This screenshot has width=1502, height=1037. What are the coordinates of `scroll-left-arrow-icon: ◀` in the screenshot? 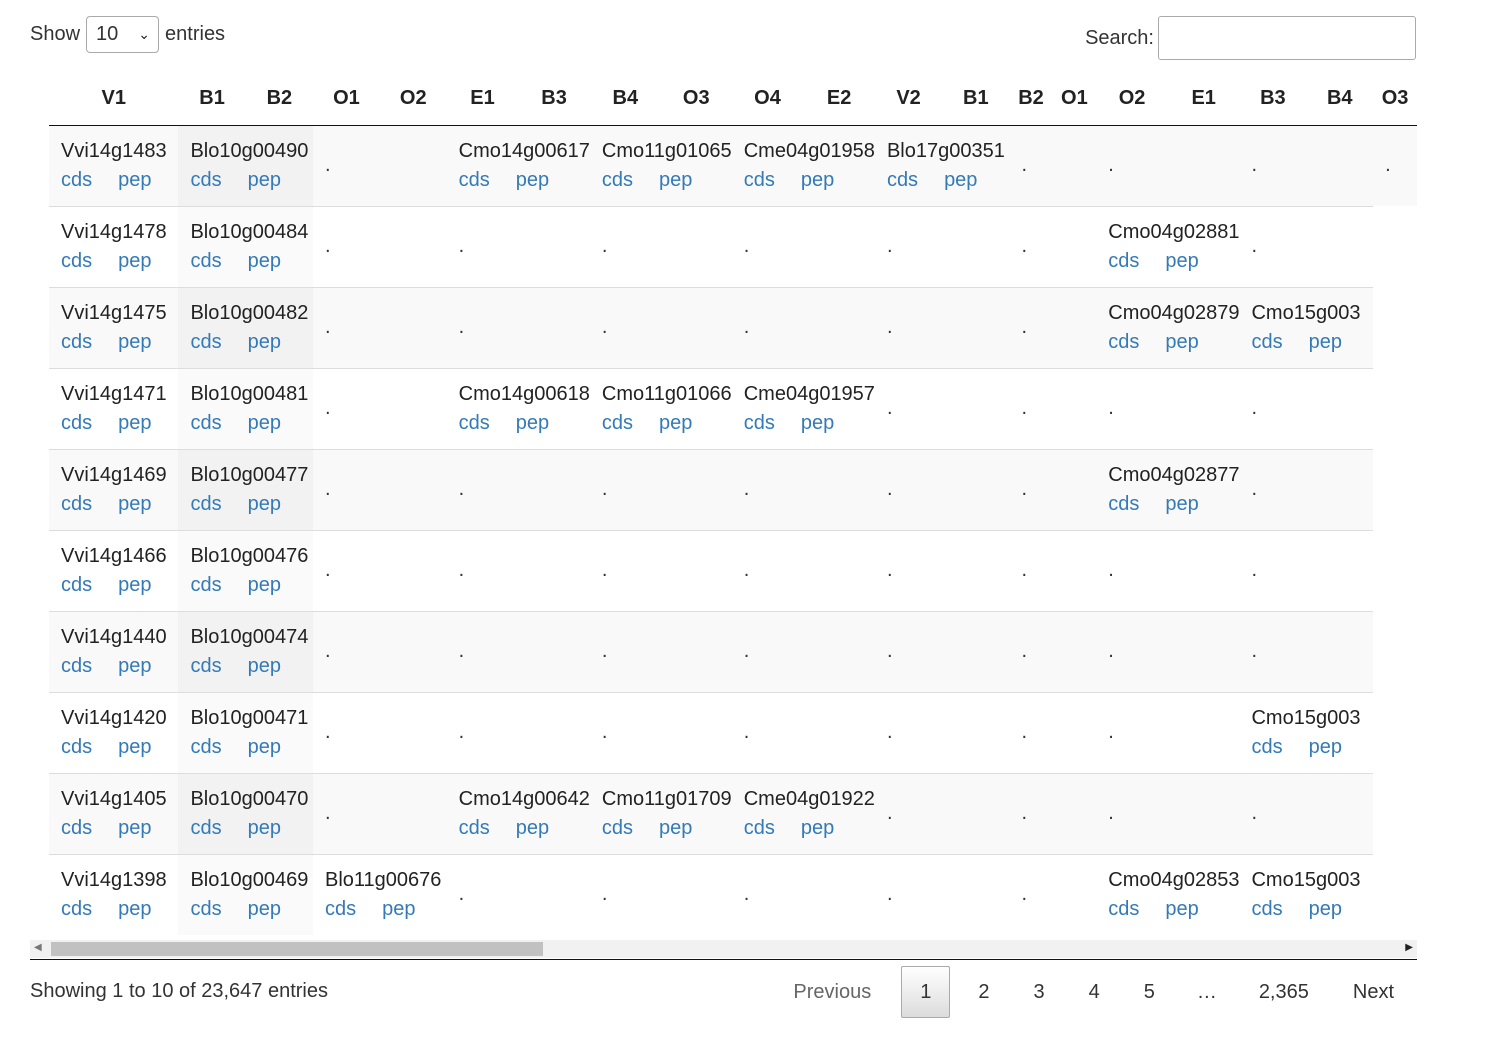 It's located at (38, 947).